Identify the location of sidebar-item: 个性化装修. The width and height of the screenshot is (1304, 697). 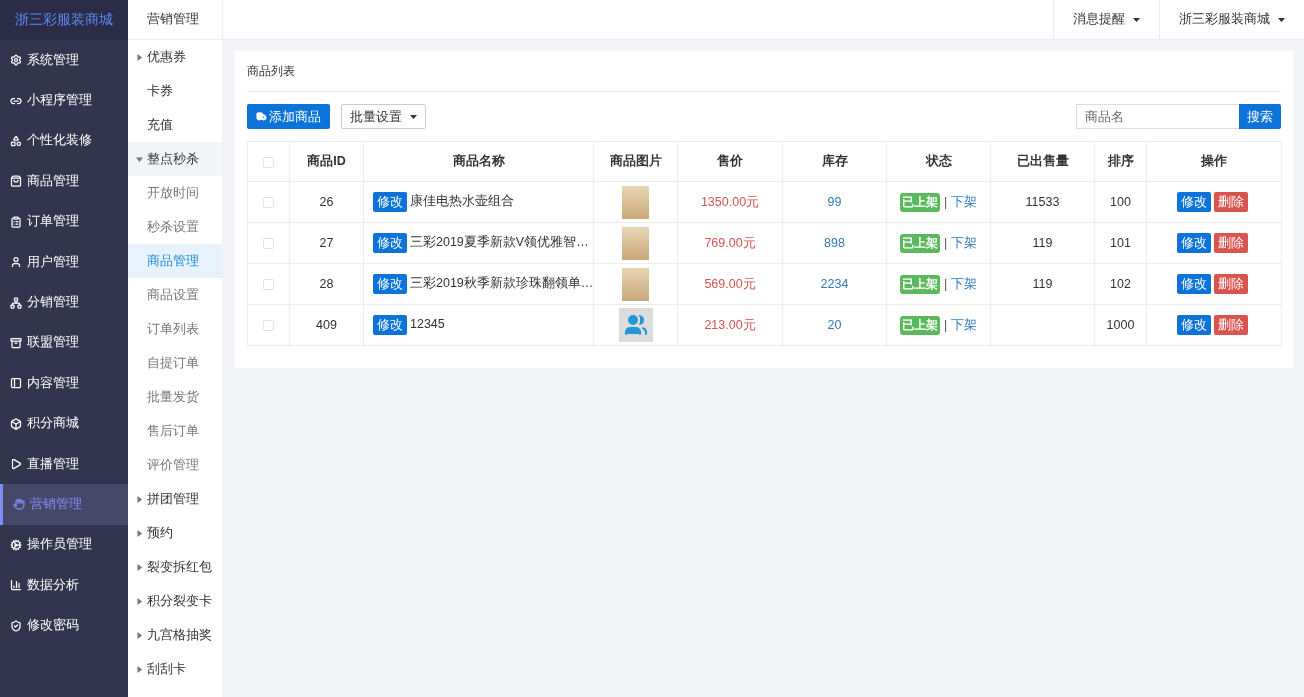
(64, 141).